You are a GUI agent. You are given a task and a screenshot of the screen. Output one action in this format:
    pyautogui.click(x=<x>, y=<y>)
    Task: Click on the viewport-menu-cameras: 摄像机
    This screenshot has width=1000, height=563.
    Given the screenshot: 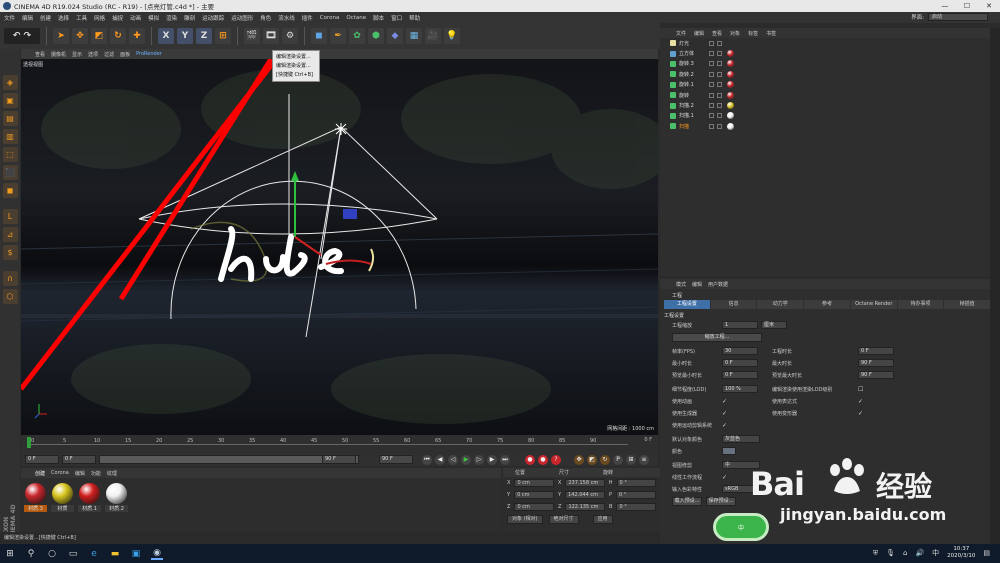 What is the action you would take?
    pyautogui.click(x=58, y=54)
    